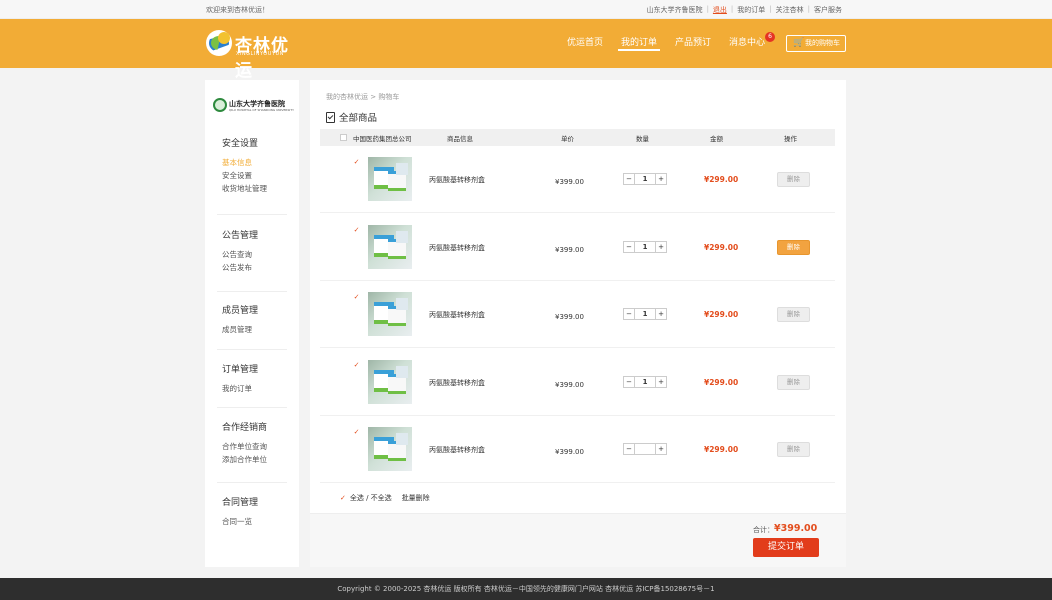 This screenshot has height=600, width=1052. Describe the element at coordinates (382, 139) in the screenshot. I see `col-supplier: 中国医药集团总公司` at that location.